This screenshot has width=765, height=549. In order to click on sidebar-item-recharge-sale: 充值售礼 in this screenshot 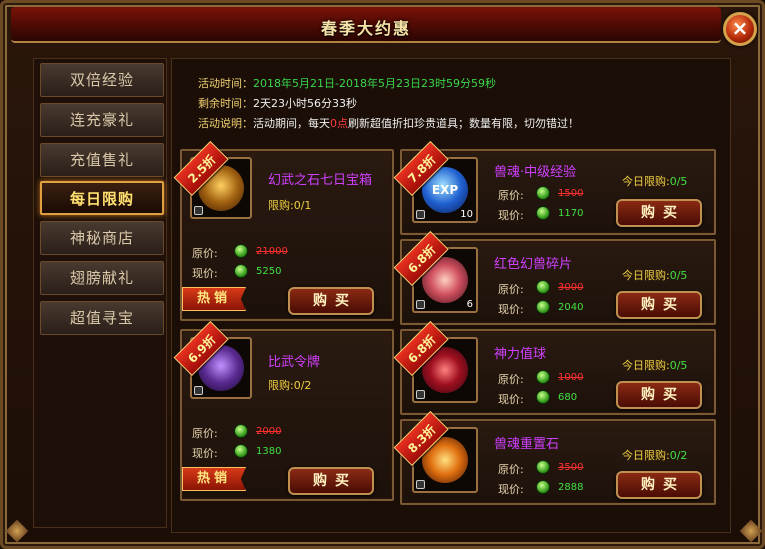, I will do `click(102, 160)`.